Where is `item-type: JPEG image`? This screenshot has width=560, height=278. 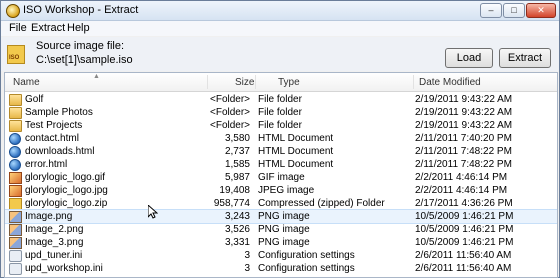 item-type: JPEG image is located at coordinates (286, 190).